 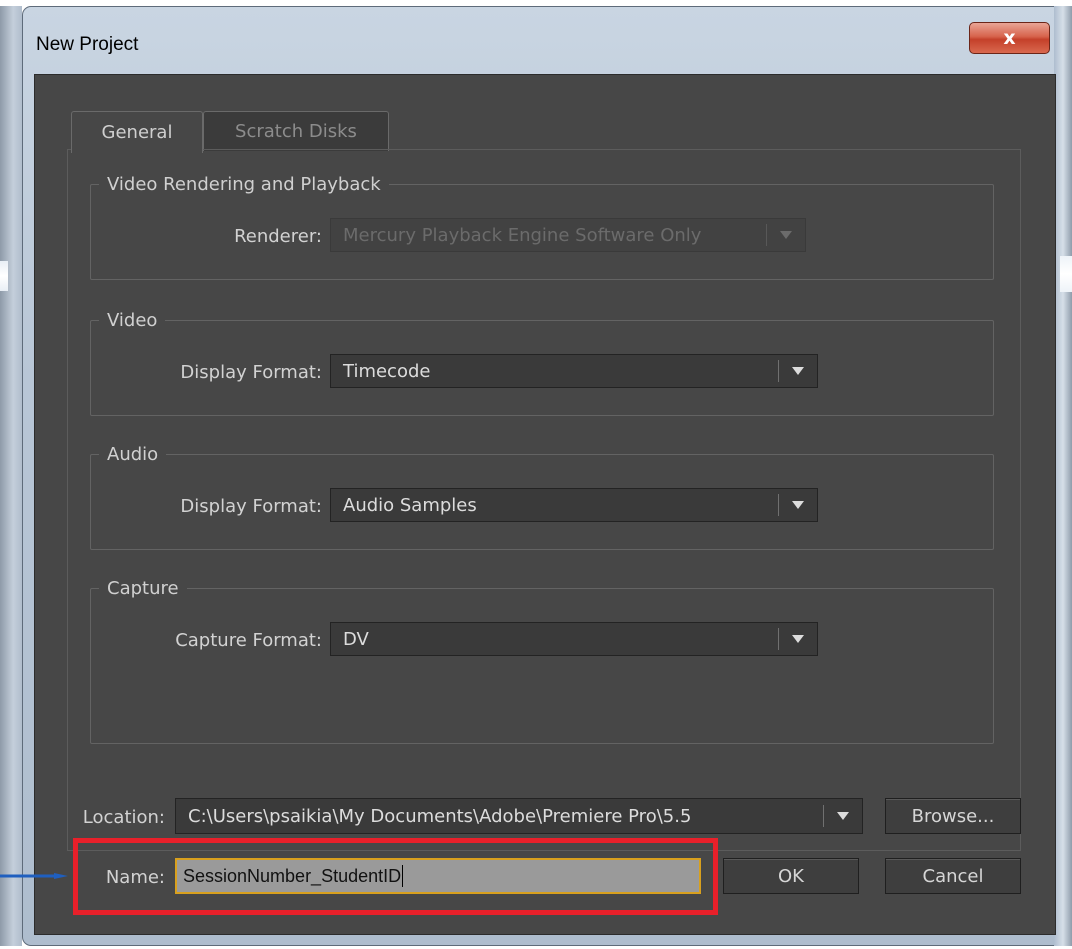 What do you see at coordinates (137, 132) in the screenshot?
I see `tab-general: General` at bounding box center [137, 132].